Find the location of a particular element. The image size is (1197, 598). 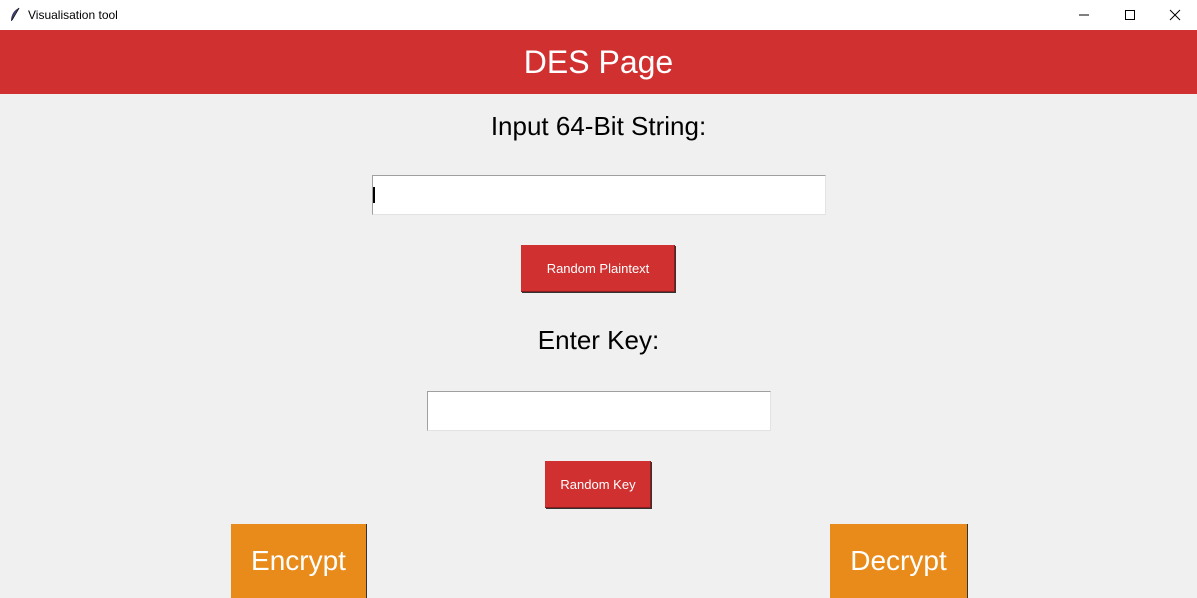

key-label: Enter Key: is located at coordinates (598, 340).